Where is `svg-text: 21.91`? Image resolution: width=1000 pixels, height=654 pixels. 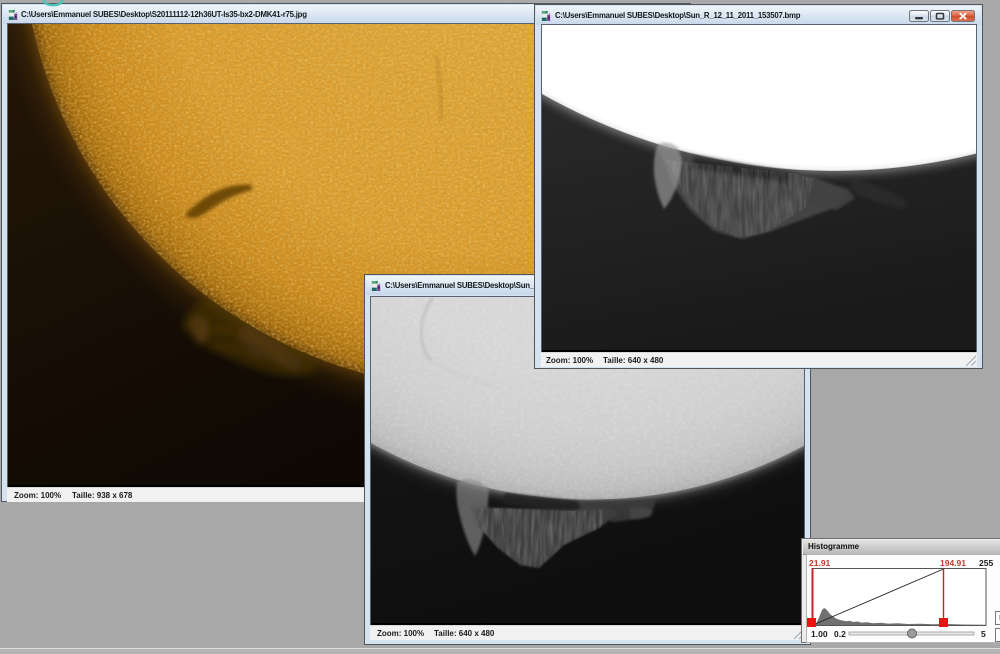 svg-text: 21.91 is located at coordinates (820, 563).